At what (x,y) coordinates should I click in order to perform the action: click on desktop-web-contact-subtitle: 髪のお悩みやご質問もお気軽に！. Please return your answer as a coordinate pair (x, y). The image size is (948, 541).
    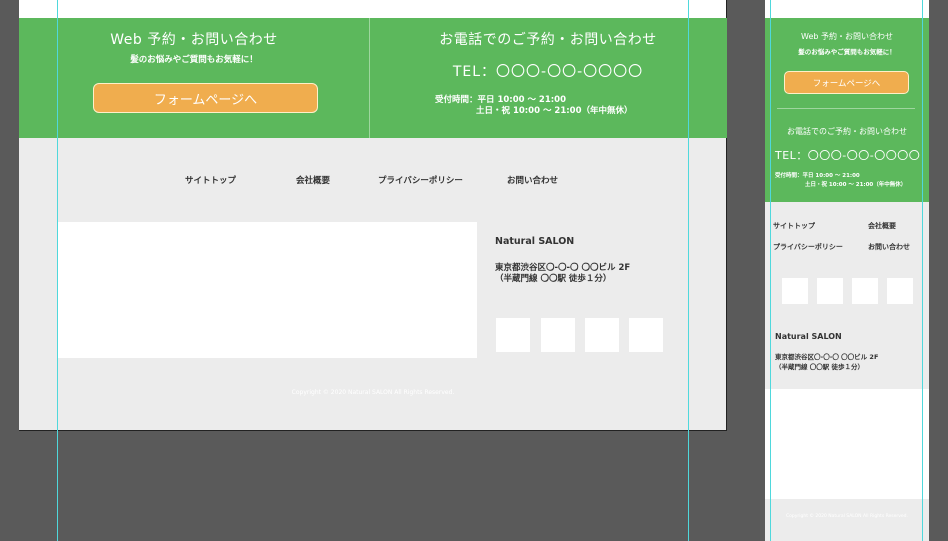
    Looking at the image, I should click on (194, 60).